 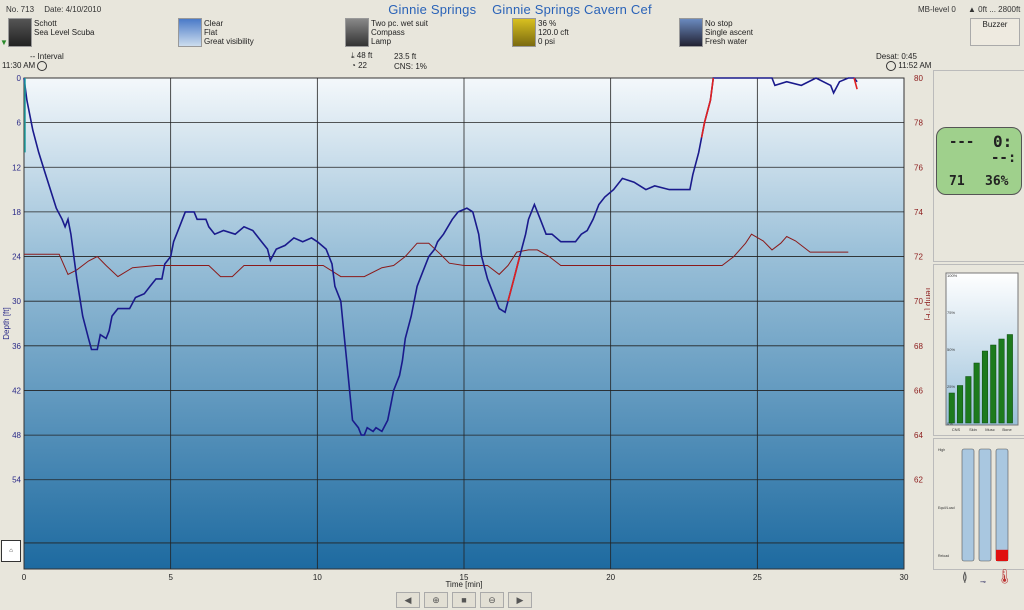 I want to click on y2-tick-label: 66, so click(x=918, y=390).